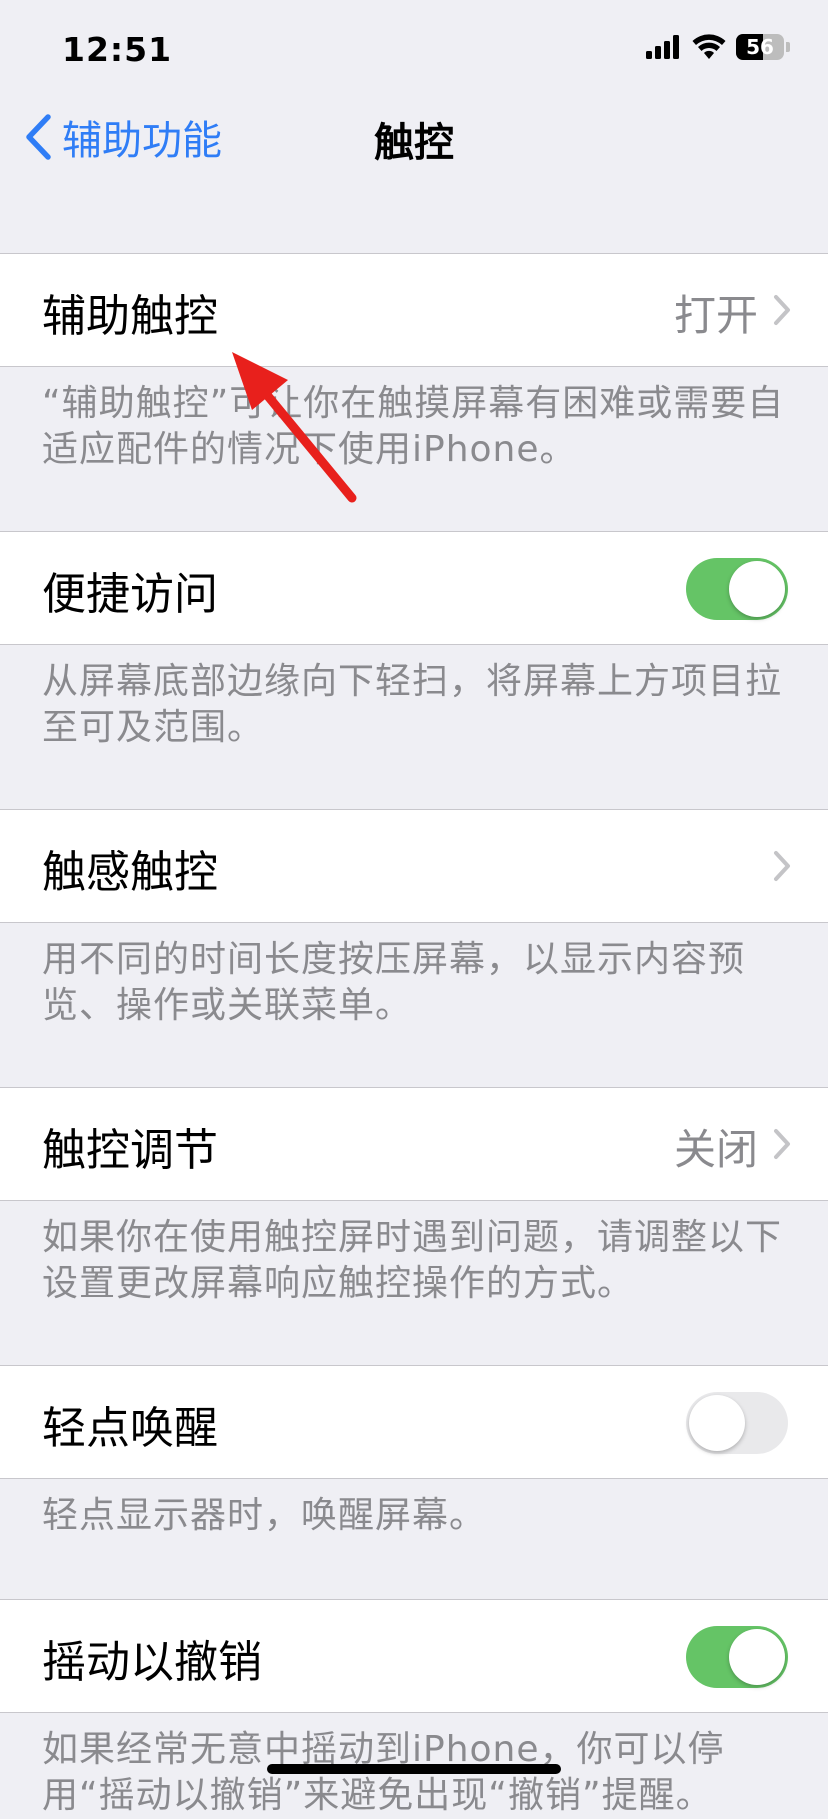  I want to click on battery-percent: 56, so click(760, 47).